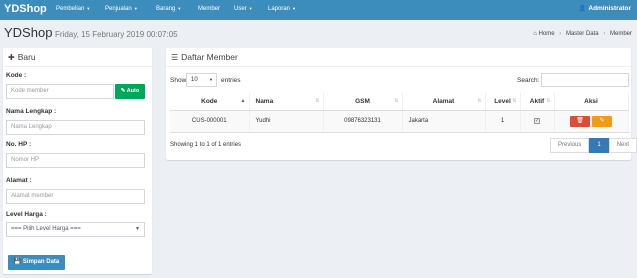 The height and width of the screenshot is (278, 637). Describe the element at coordinates (75, 160) in the screenshot. I see `hp-input: Nomor HP` at that location.